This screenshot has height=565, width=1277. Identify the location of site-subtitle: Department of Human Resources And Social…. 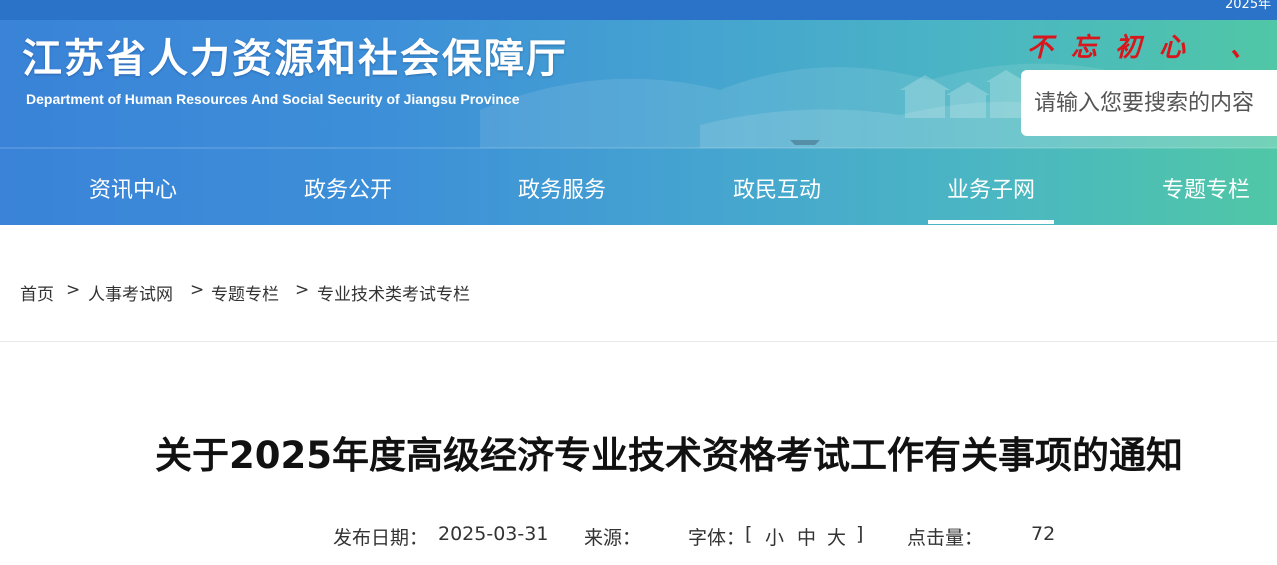
(273, 99).